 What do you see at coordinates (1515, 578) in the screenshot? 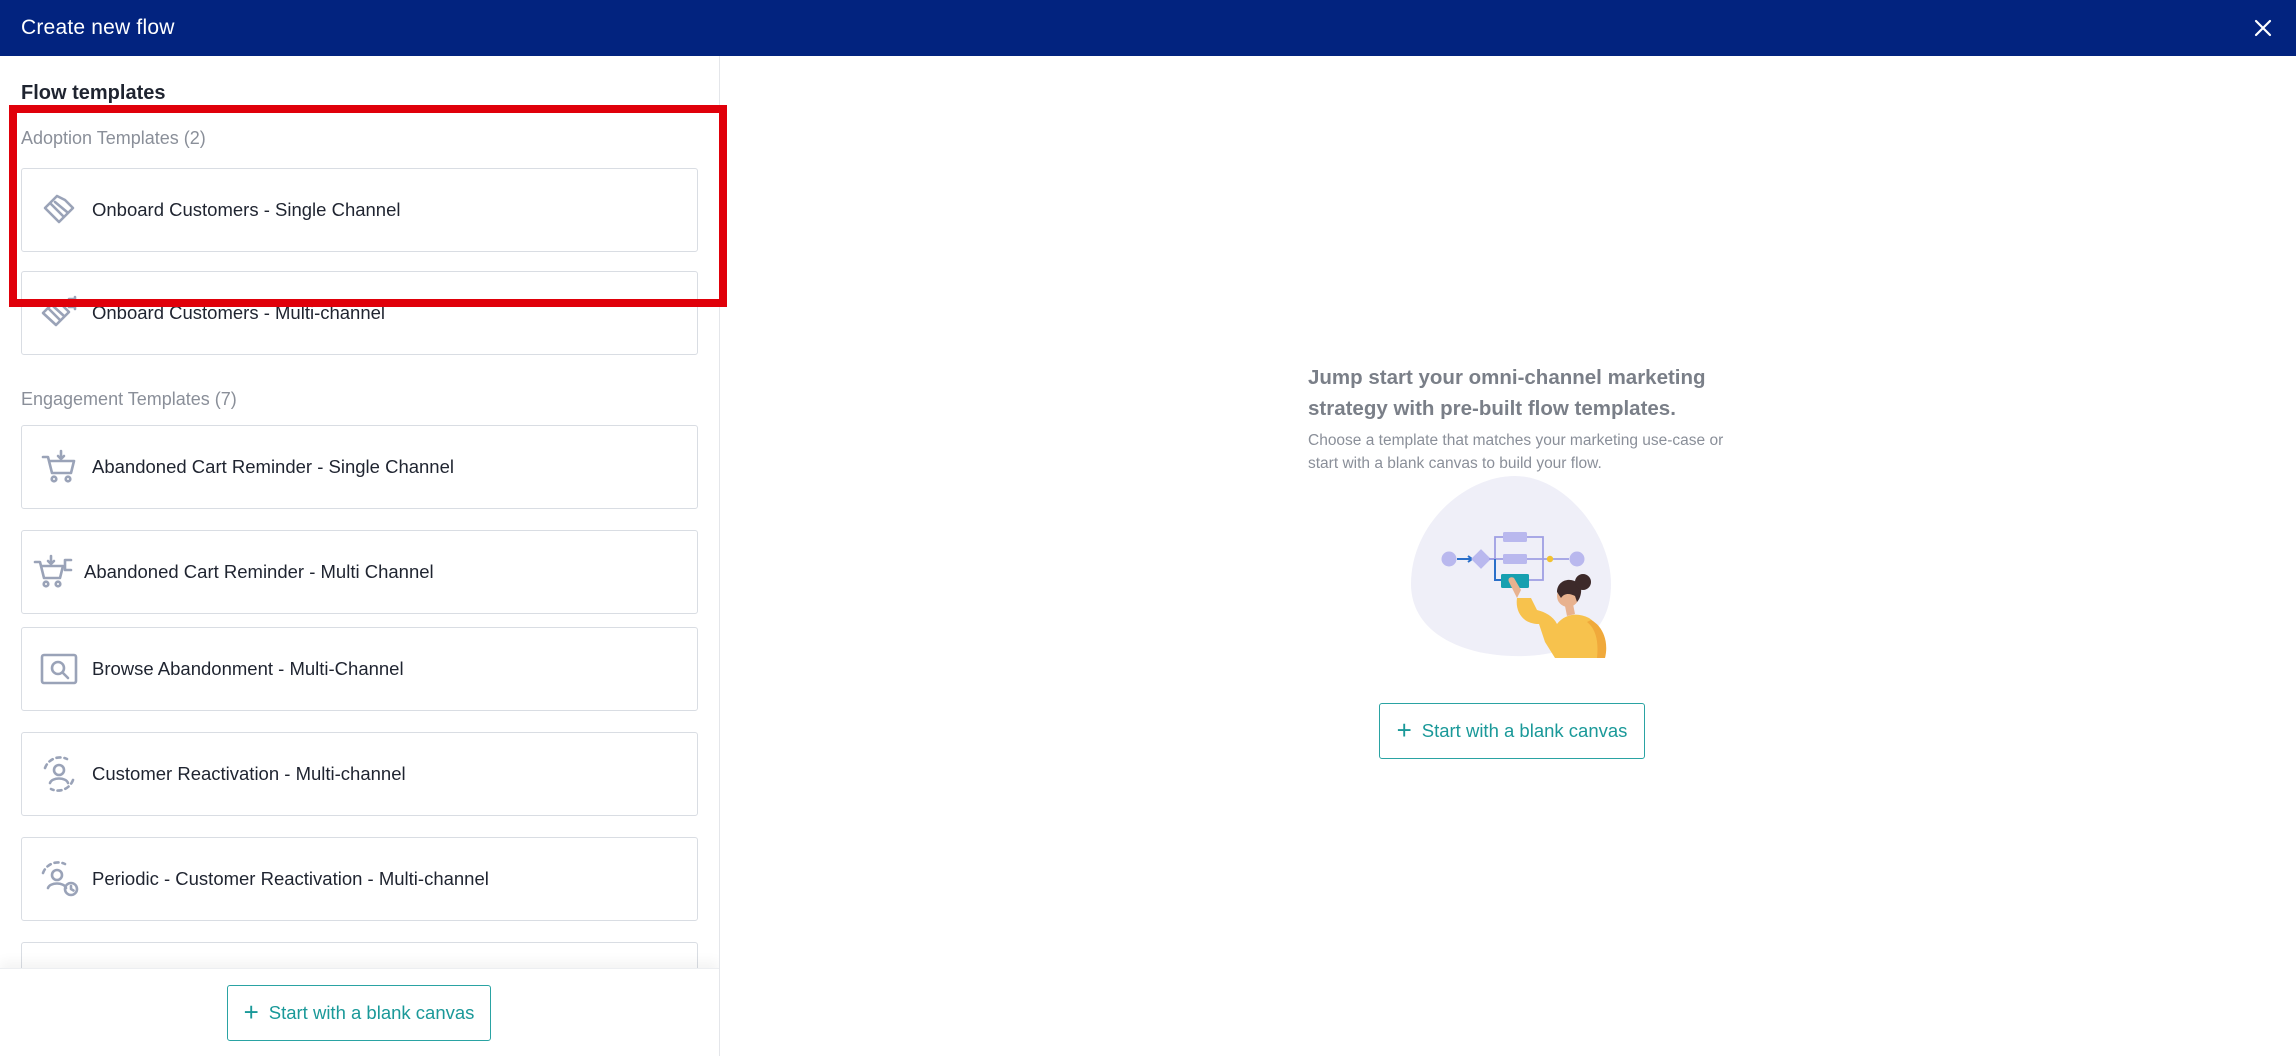
I see `flow-builder-illustration` at bounding box center [1515, 578].